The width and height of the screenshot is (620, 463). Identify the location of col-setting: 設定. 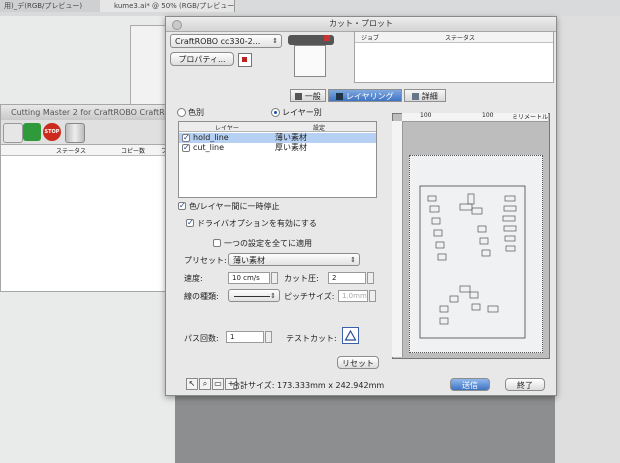
(319, 128).